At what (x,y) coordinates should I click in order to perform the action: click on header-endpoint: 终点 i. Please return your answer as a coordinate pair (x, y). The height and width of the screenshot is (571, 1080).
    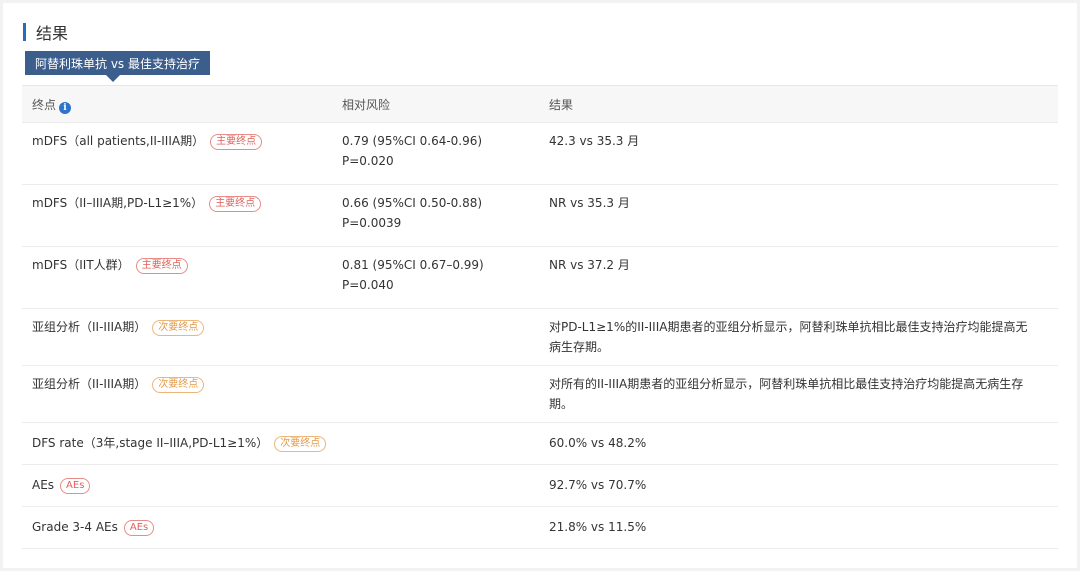
    Looking at the image, I should click on (52, 105).